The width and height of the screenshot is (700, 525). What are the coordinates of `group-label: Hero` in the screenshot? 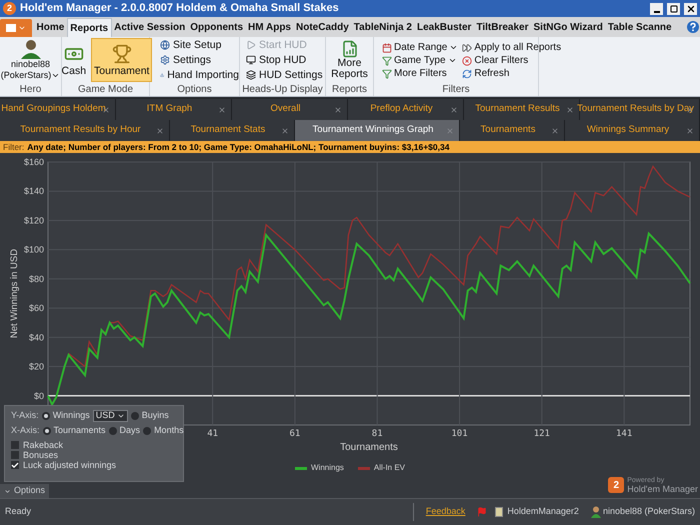 It's located at (31, 89).